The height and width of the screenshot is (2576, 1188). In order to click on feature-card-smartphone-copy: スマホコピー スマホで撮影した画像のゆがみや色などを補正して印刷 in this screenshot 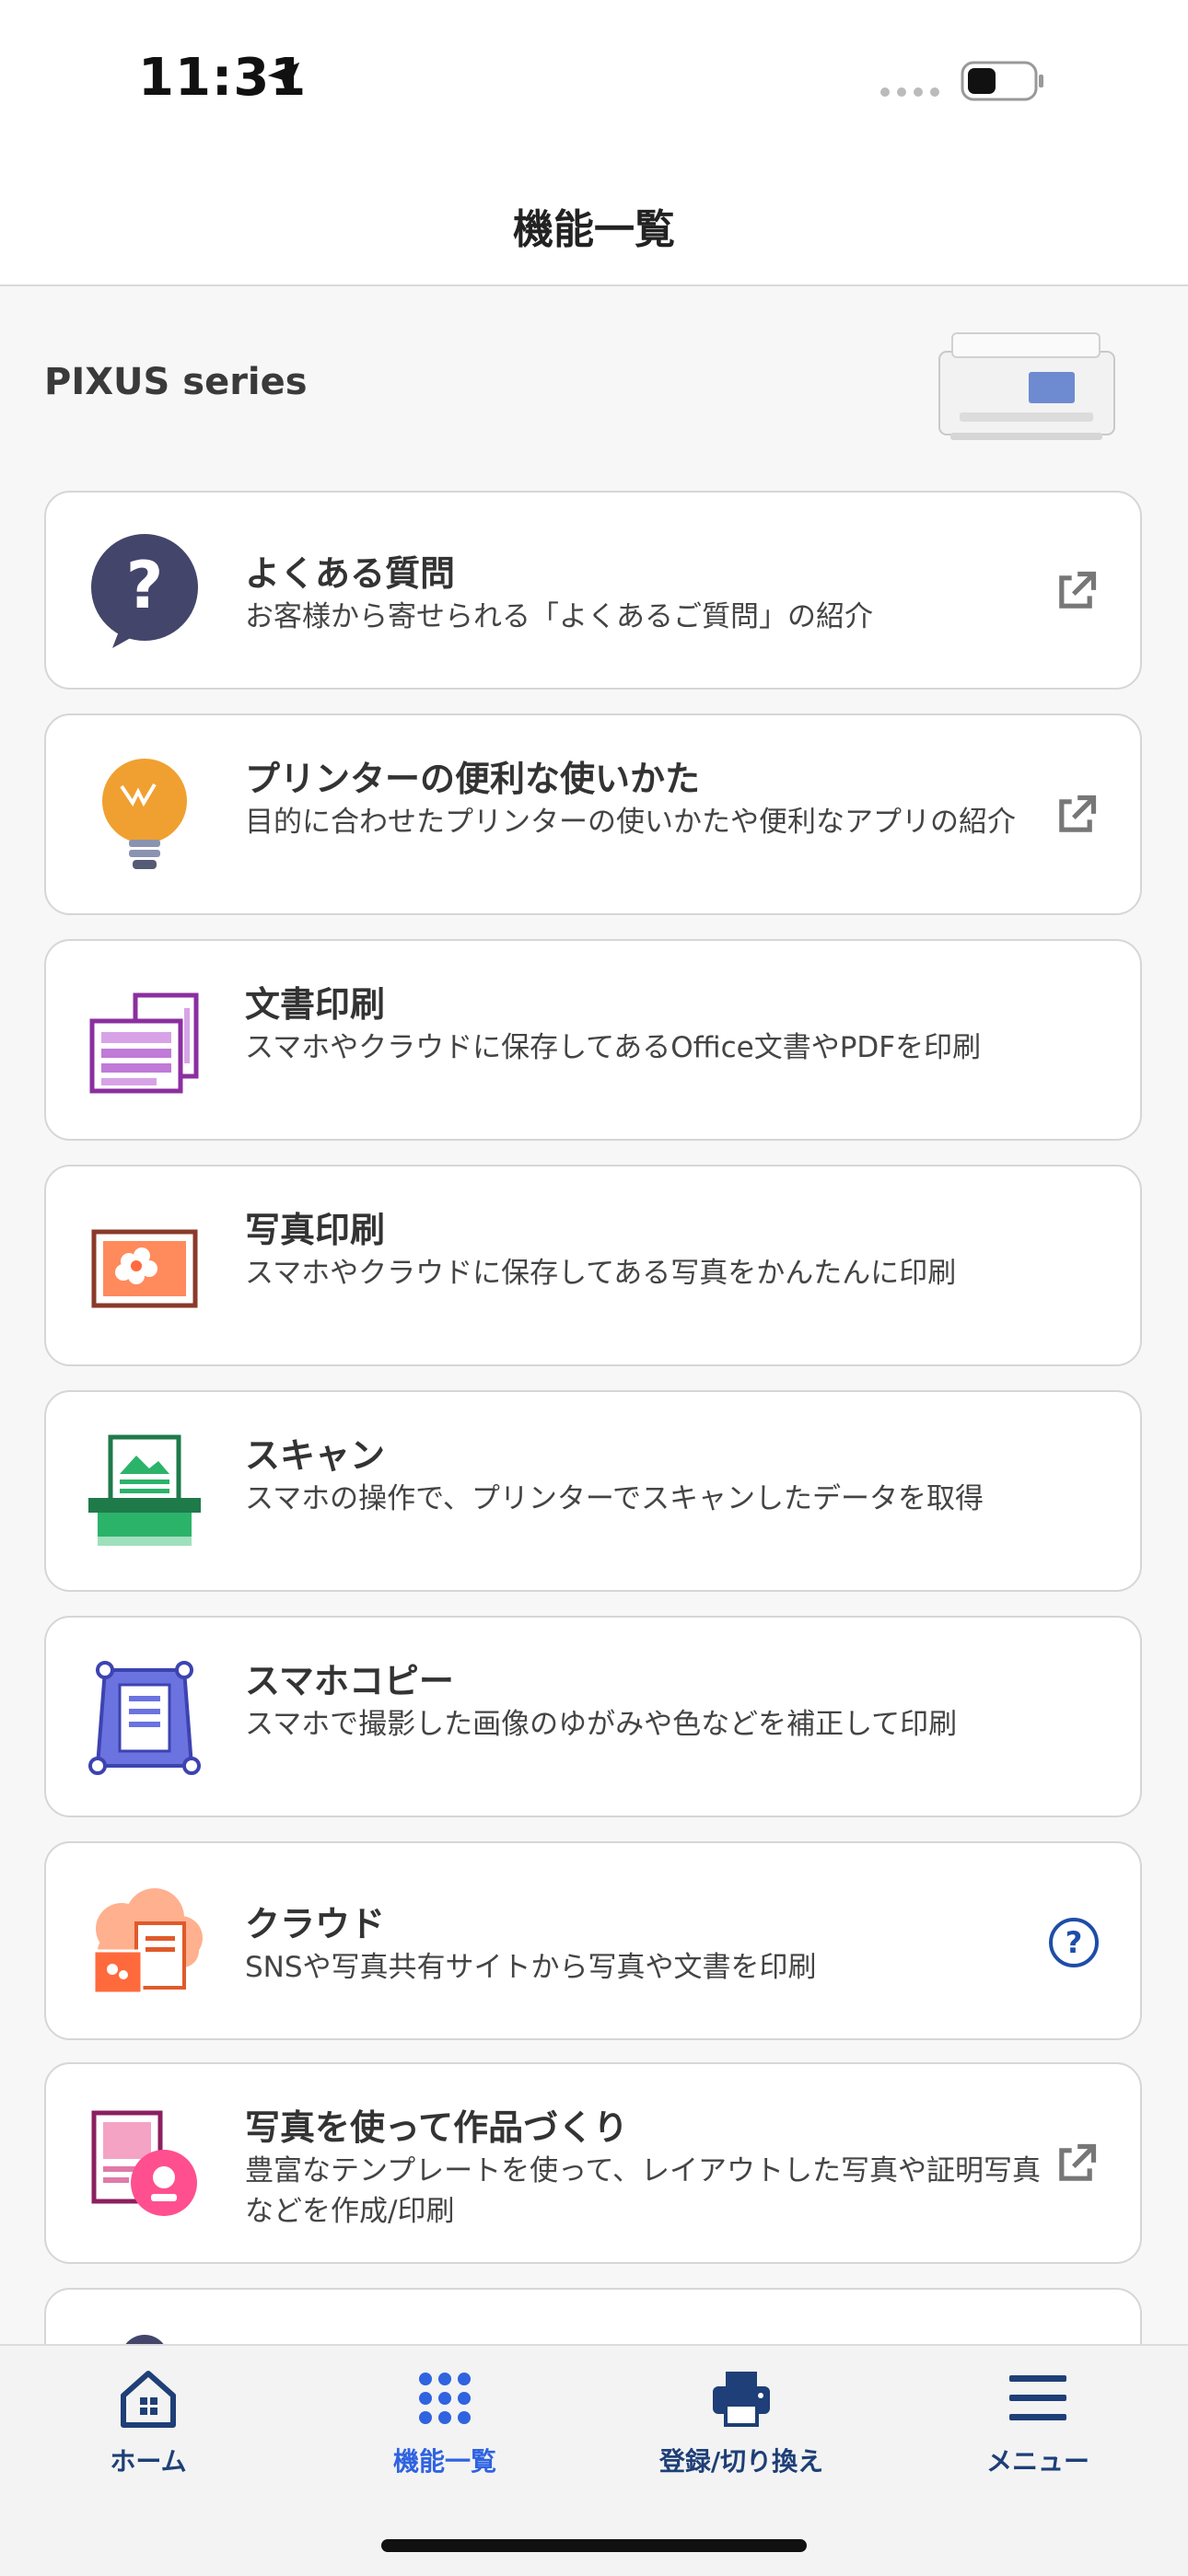, I will do `click(593, 1716)`.